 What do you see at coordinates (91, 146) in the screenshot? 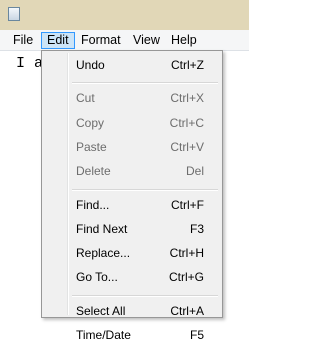
I see `menu-item-label: Paste` at bounding box center [91, 146].